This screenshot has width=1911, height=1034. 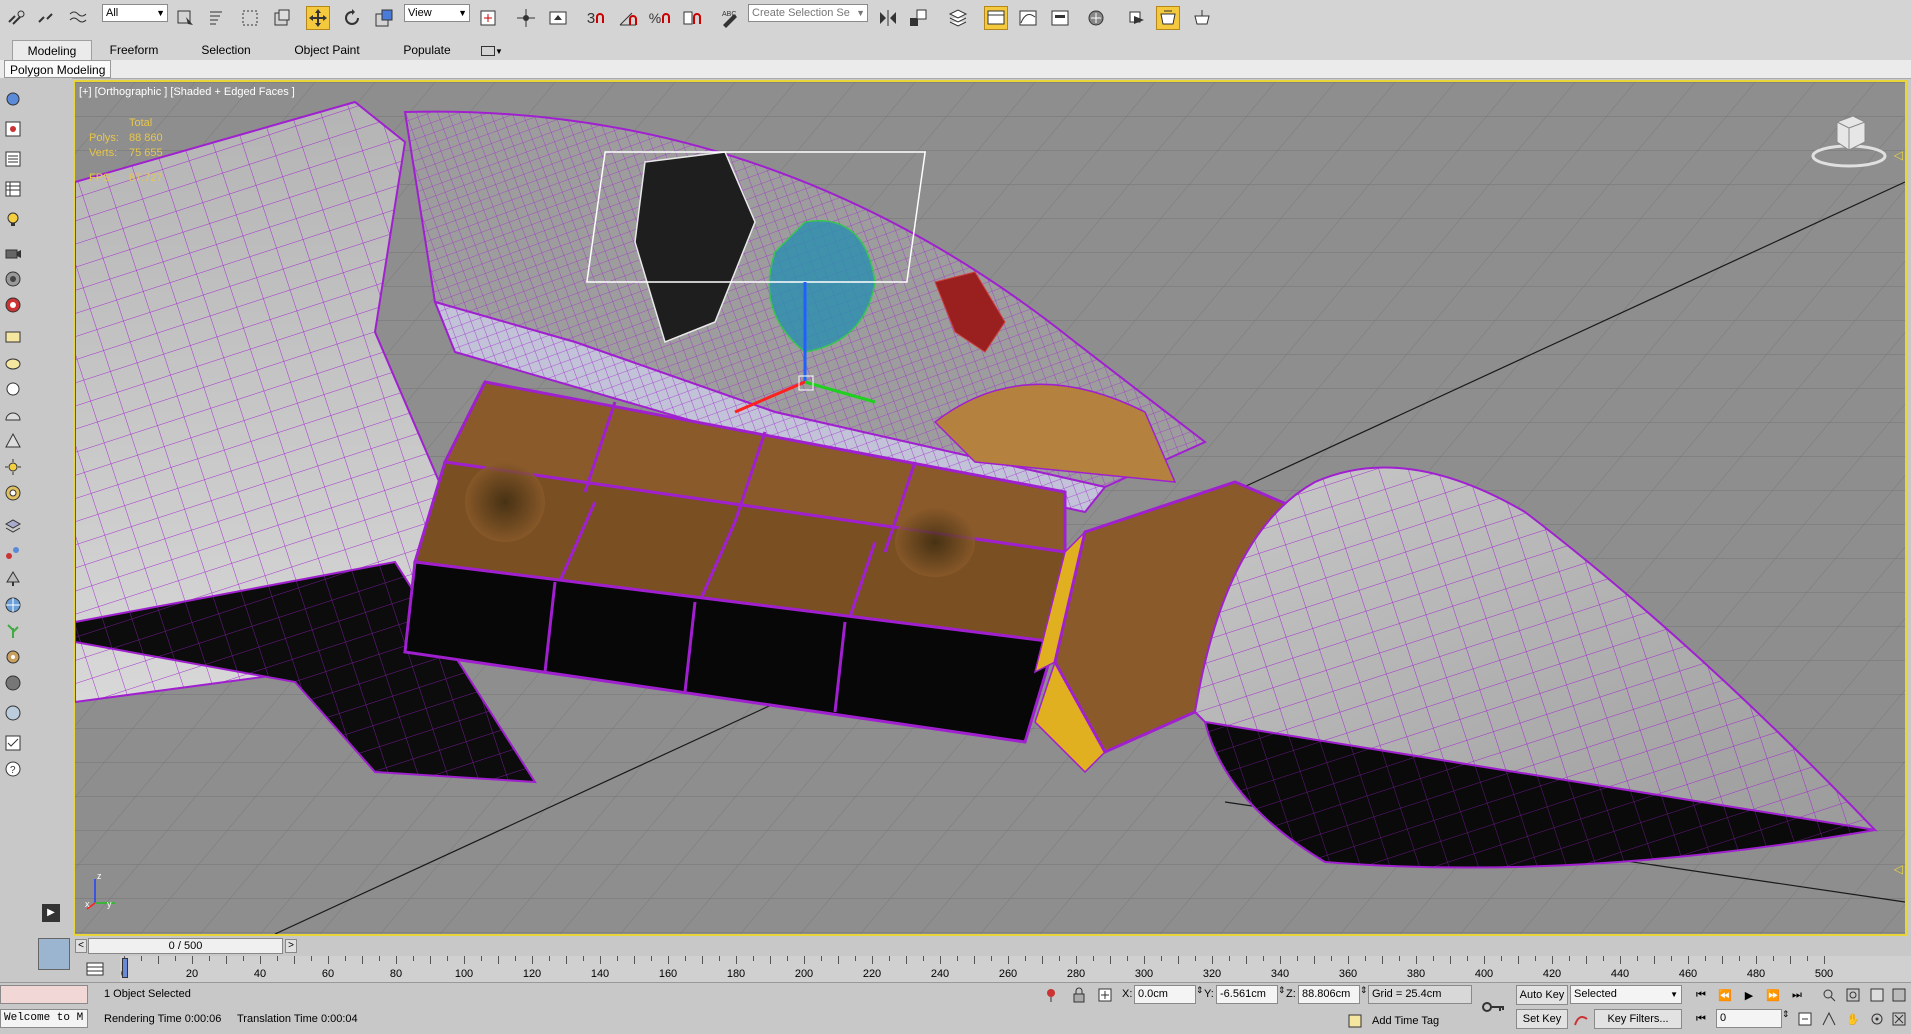 What do you see at coordinates (13, 713) in the screenshot?
I see `globe-small-icon` at bounding box center [13, 713].